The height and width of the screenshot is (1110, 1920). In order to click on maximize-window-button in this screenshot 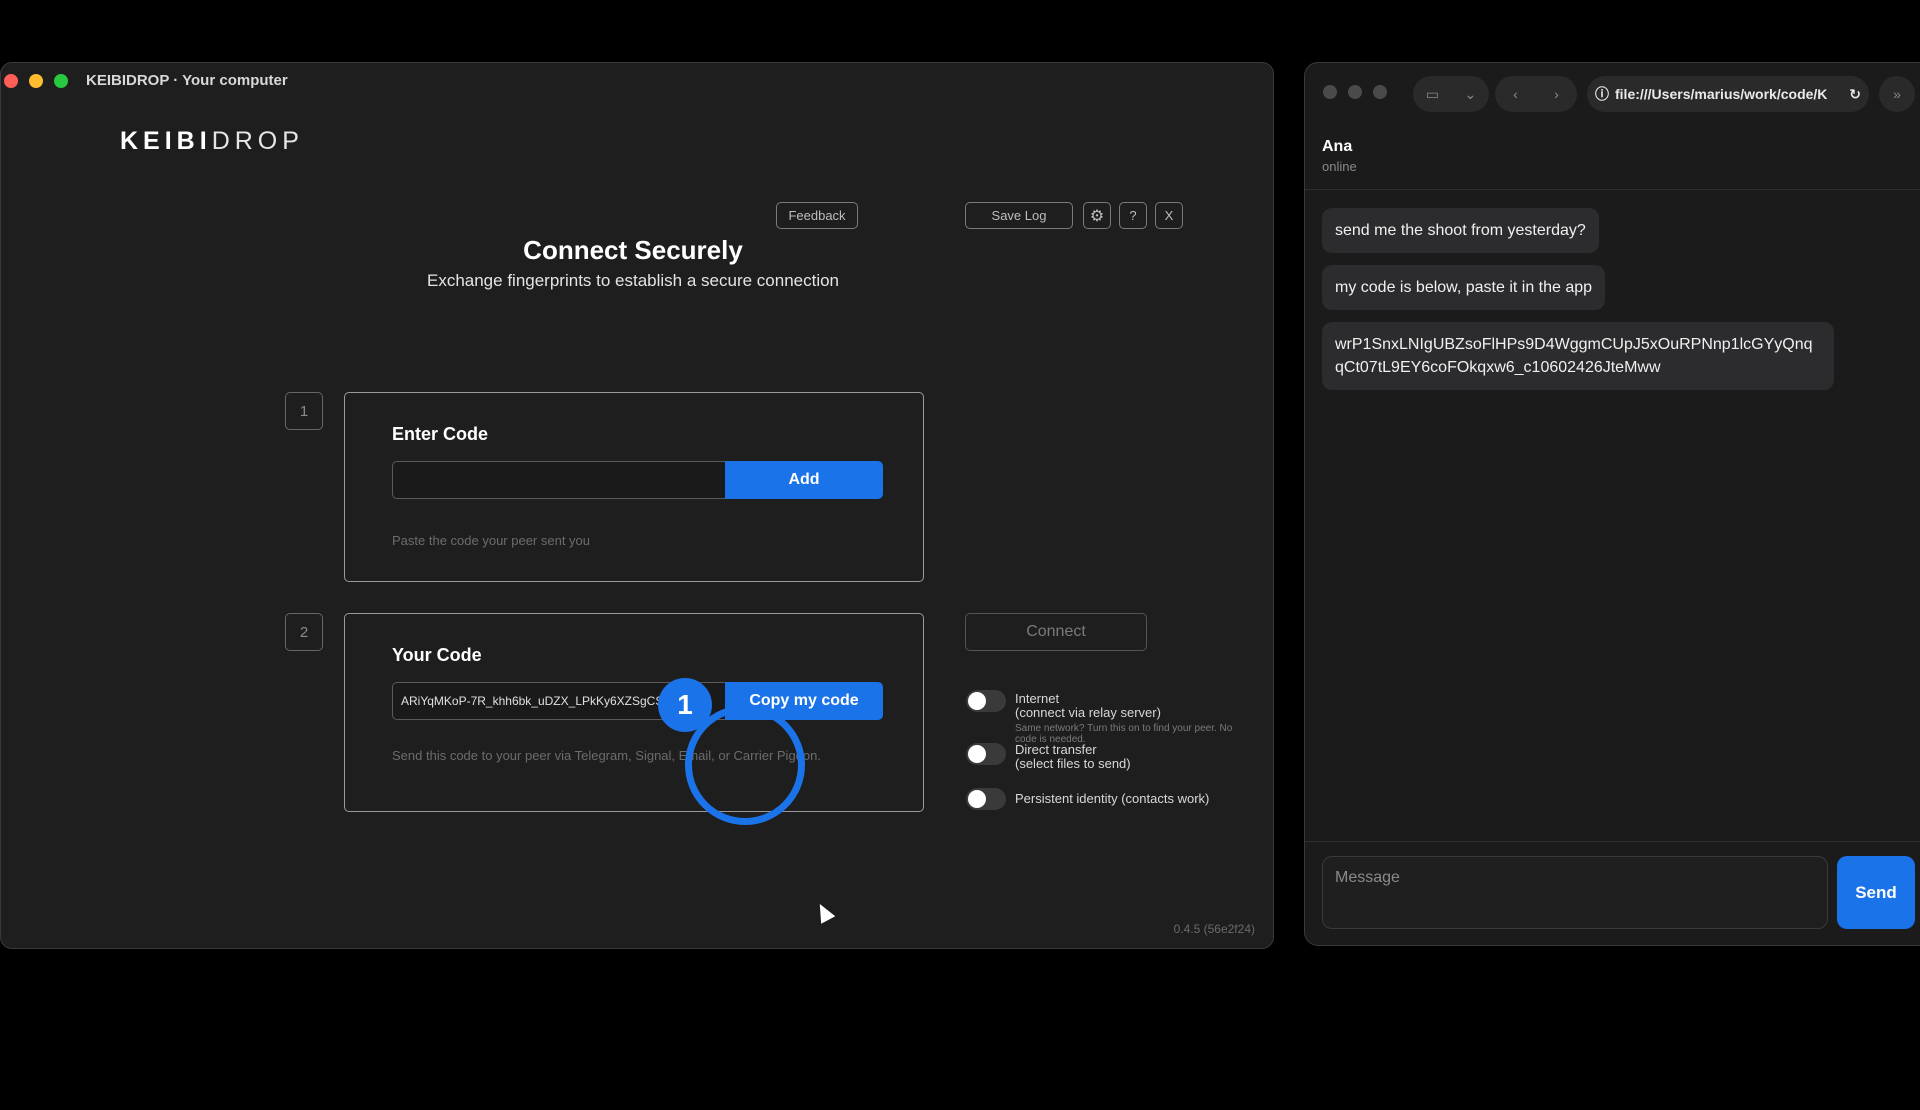, I will do `click(61, 81)`.